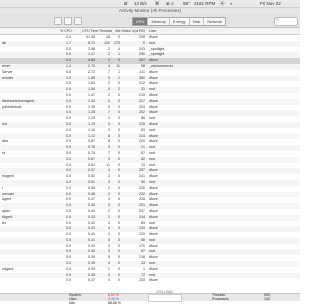  Describe the element at coordinates (165, 298) in the screenshot. I see `cpu-load-graph` at that location.